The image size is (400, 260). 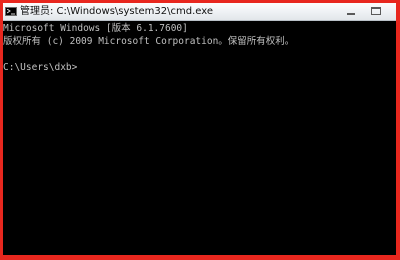 I want to click on command-prompt: C:\Users\dxb>, so click(x=199, y=67).